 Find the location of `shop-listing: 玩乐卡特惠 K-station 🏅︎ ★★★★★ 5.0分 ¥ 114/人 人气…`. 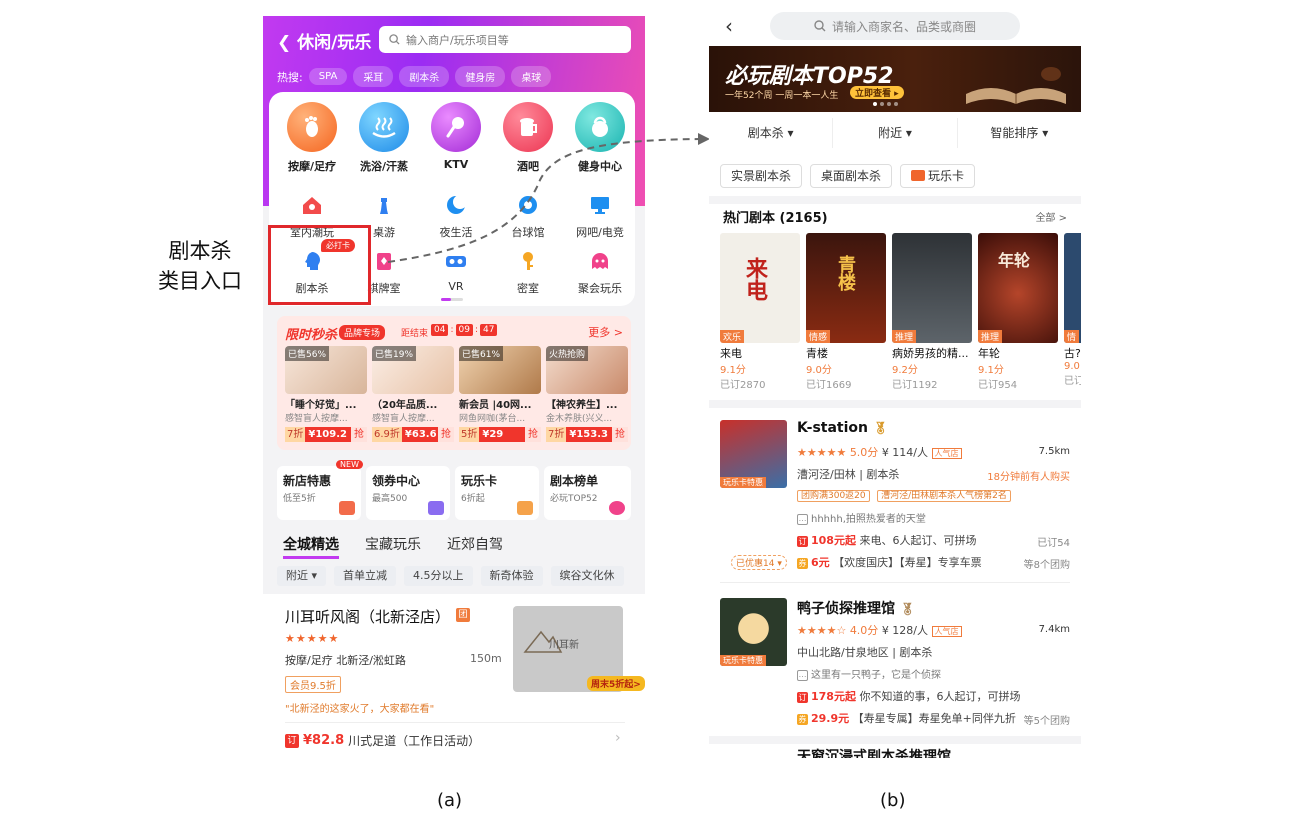

shop-listing: 玩乐卡特惠 K-station 🏅︎ ★★★★★ 5.0分 ¥ 114/人 人气… is located at coordinates (895, 500).